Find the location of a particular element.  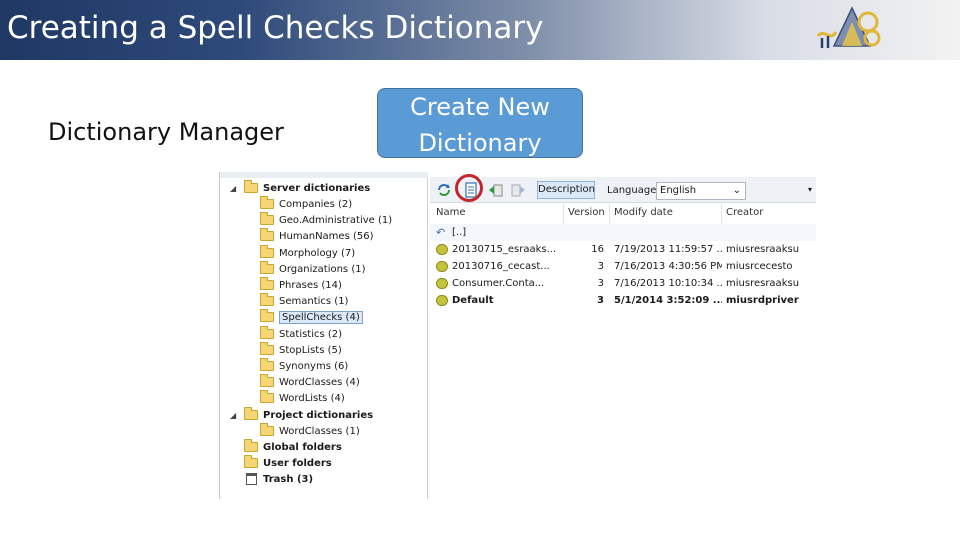

list-cell-name: Default is located at coordinates (473, 300).